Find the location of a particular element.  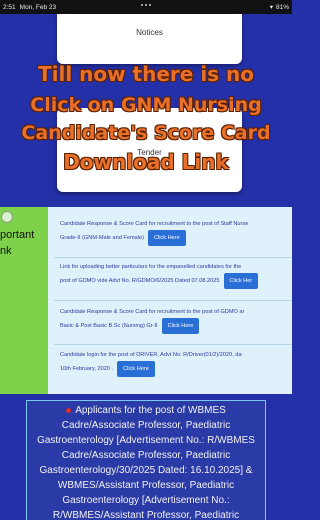

tender-label: Tender is located at coordinates (149, 152).